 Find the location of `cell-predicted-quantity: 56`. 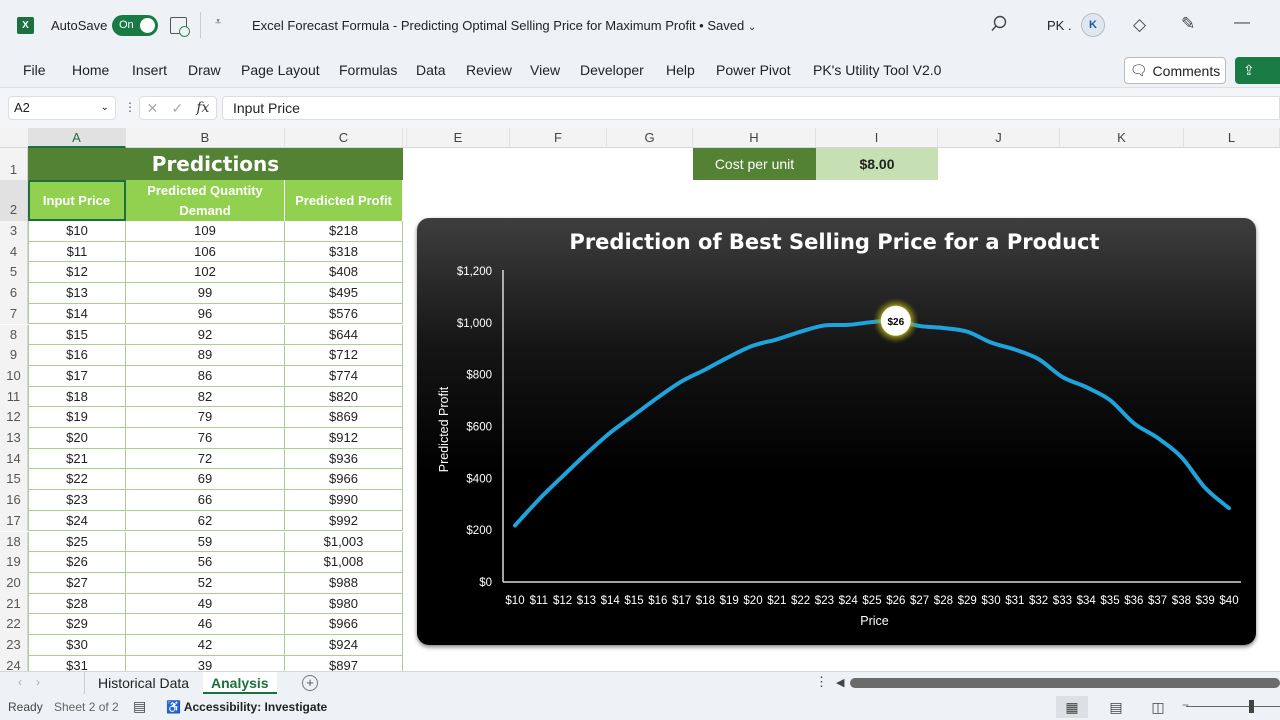

cell-predicted-quantity: 56 is located at coordinates (205, 562).